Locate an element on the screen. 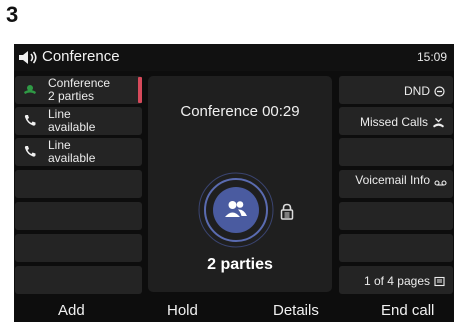 The width and height of the screenshot is (469, 322). missed-calls-label: Missed Calls is located at coordinates (393, 122).